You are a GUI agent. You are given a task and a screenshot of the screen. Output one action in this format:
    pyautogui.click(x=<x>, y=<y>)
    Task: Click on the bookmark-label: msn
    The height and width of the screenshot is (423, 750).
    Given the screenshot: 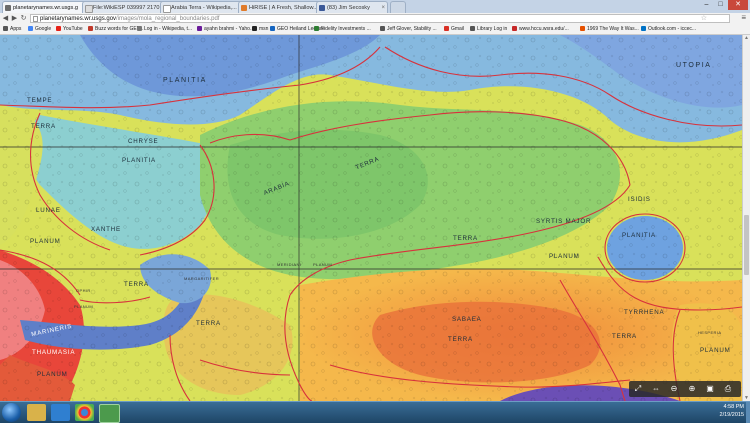 What is the action you would take?
    pyautogui.click(x=264, y=29)
    